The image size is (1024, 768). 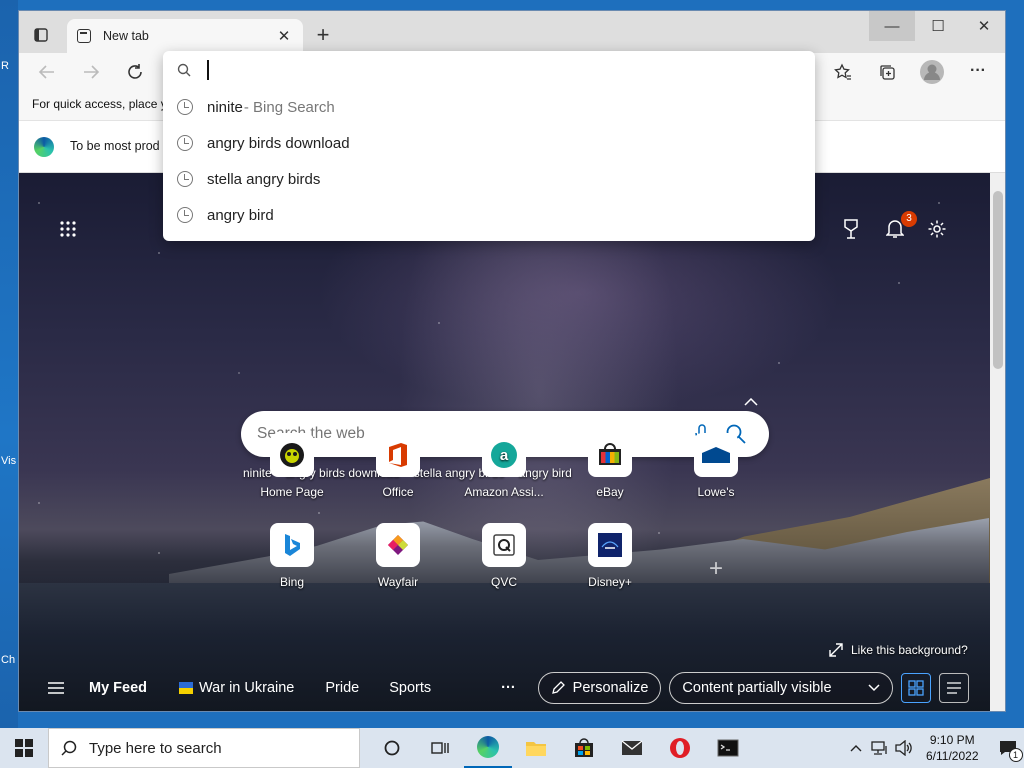 I want to click on grid-layout-icon, so click(x=916, y=688).